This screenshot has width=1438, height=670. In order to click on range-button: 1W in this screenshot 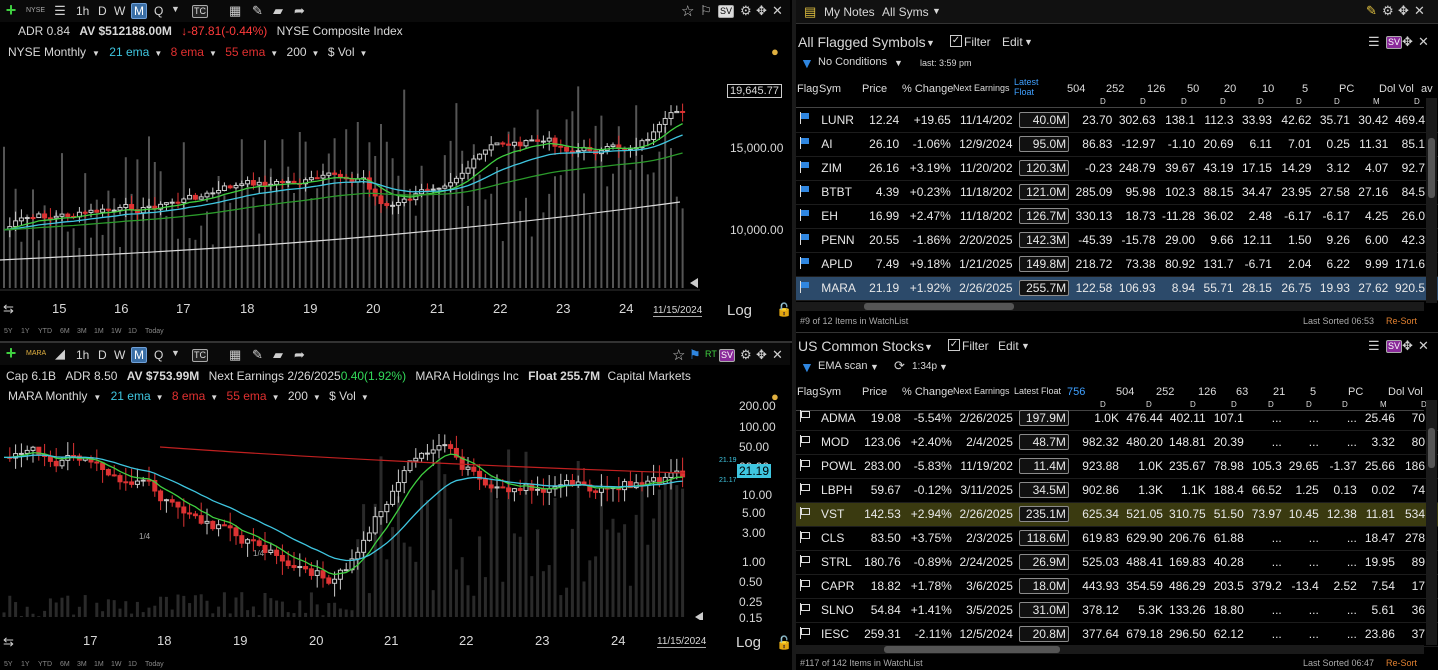, I will do `click(116, 664)`.